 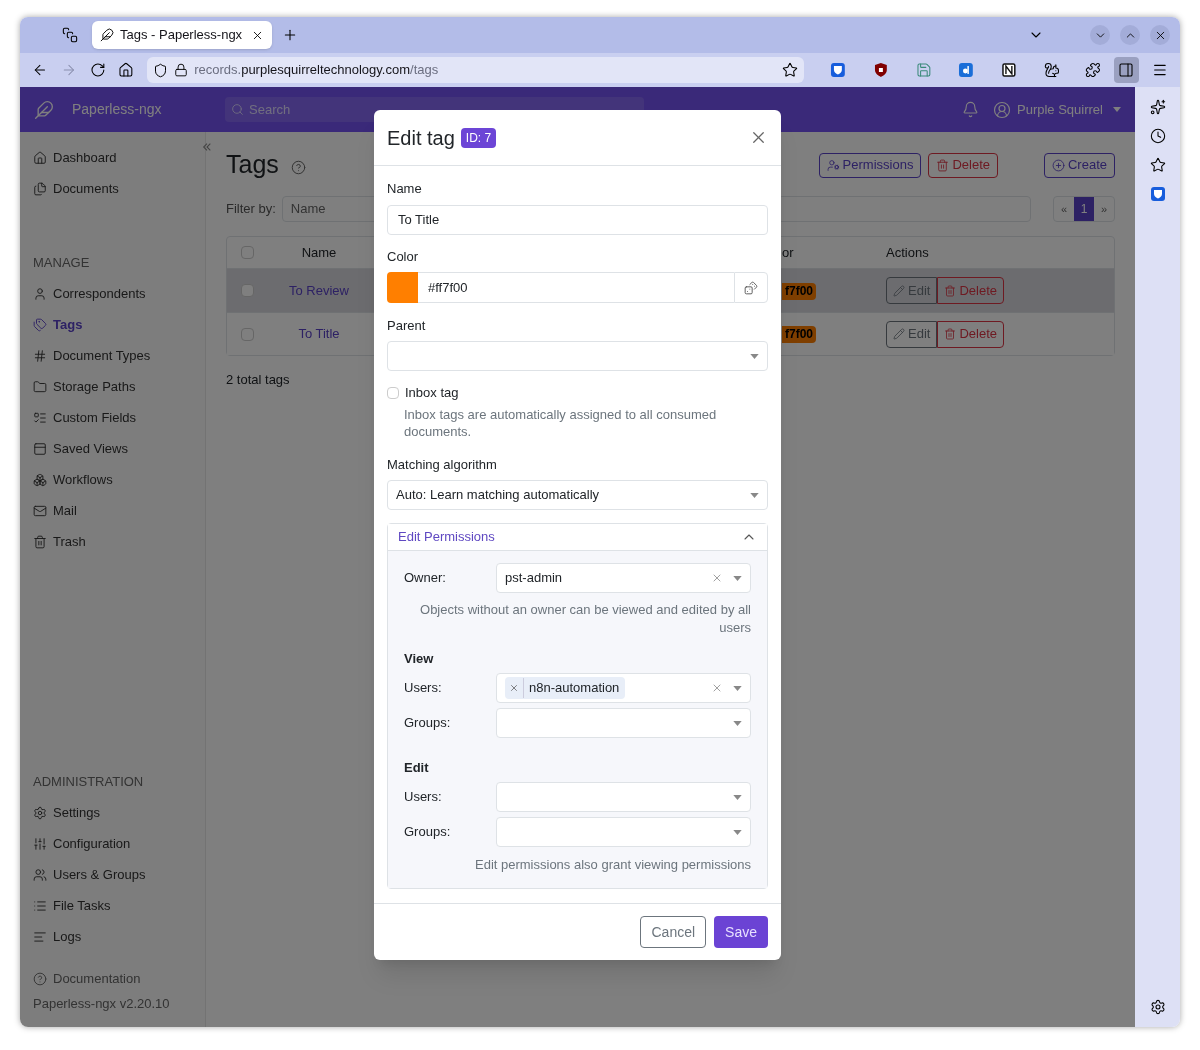 What do you see at coordinates (62, 263) in the screenshot?
I see `section-heading: MANAGE` at bounding box center [62, 263].